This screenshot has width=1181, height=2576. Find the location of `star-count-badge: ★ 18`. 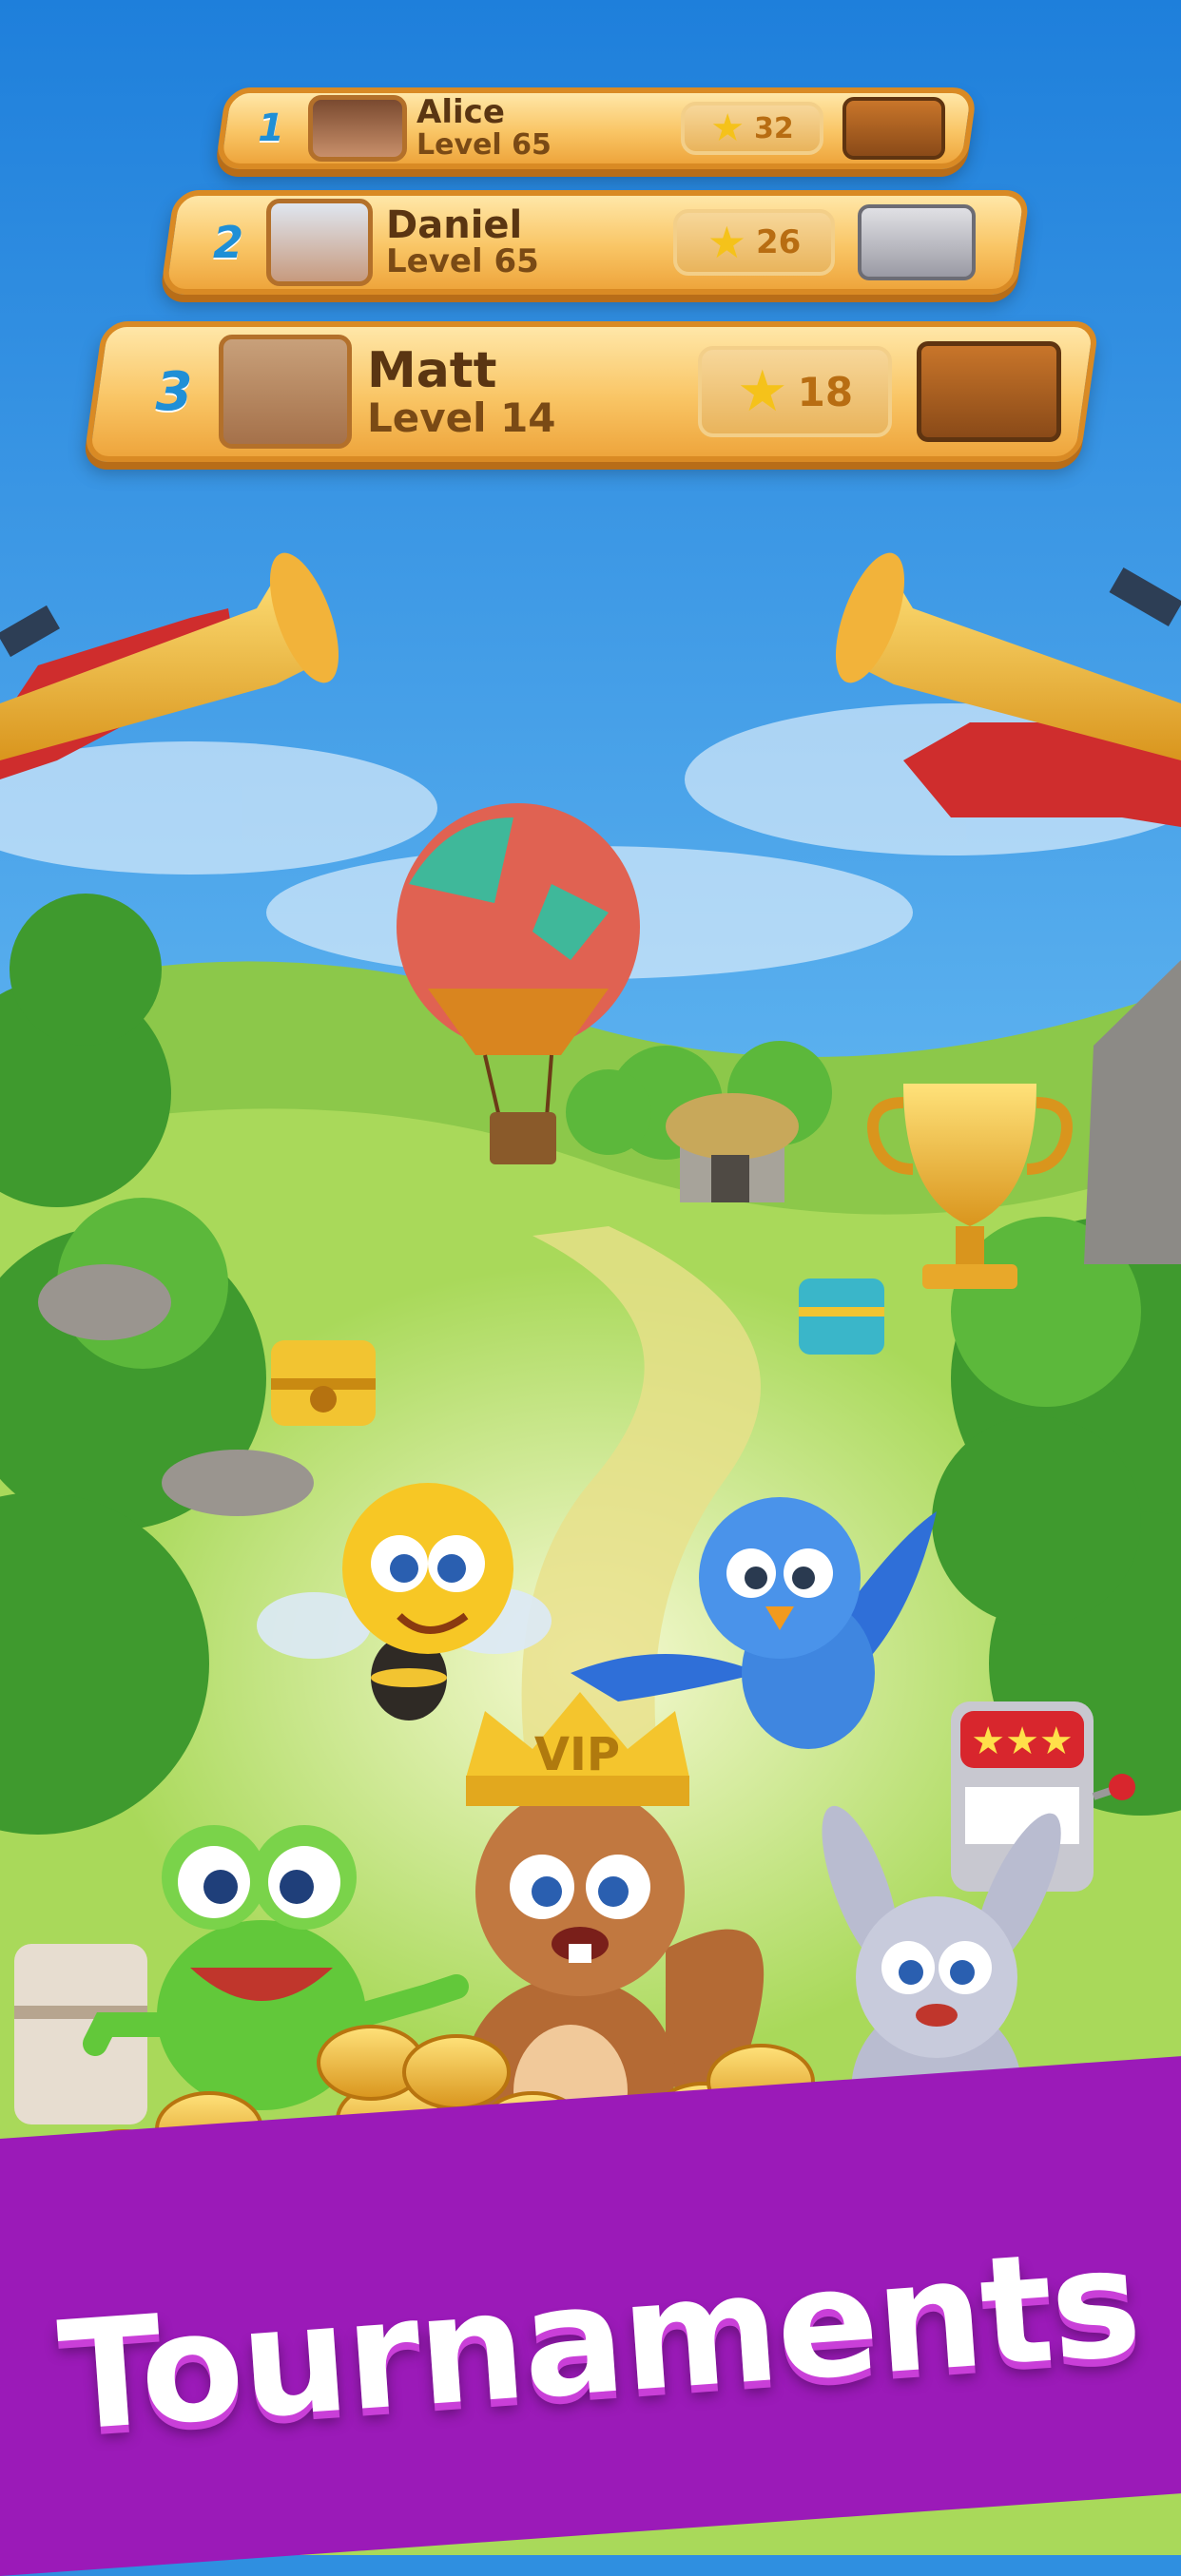

star-count-badge: ★ 18 is located at coordinates (795, 392).